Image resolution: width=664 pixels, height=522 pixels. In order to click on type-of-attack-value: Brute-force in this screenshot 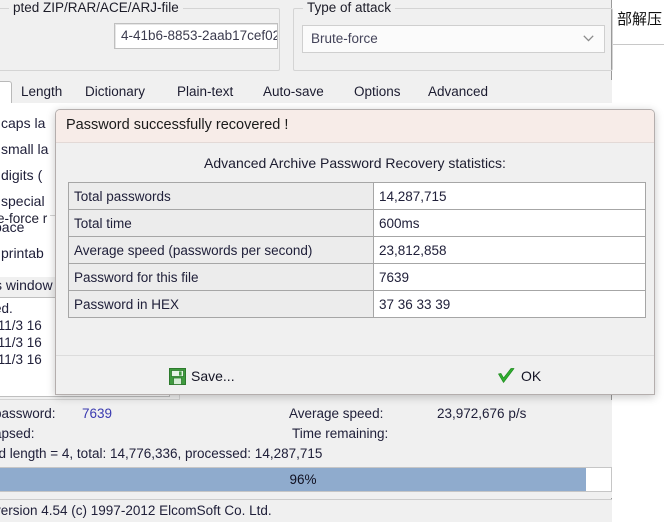, I will do `click(344, 38)`.